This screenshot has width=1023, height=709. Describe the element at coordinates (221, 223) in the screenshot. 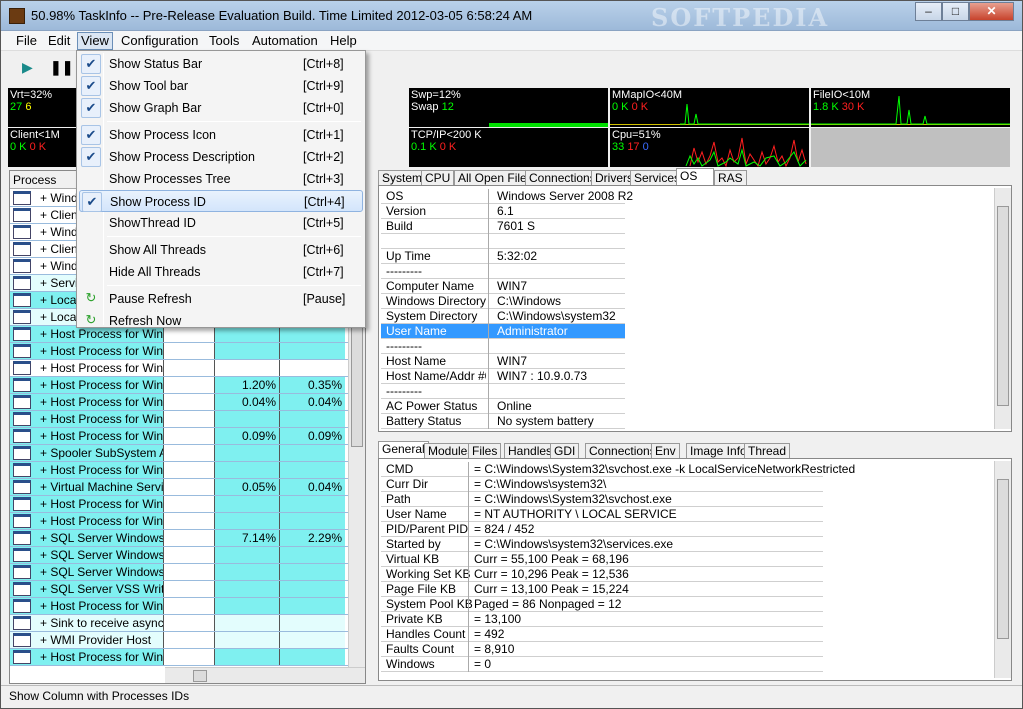

I see `menu-item-showthread-id: ShowThread ID [Ctrl+5]` at that location.